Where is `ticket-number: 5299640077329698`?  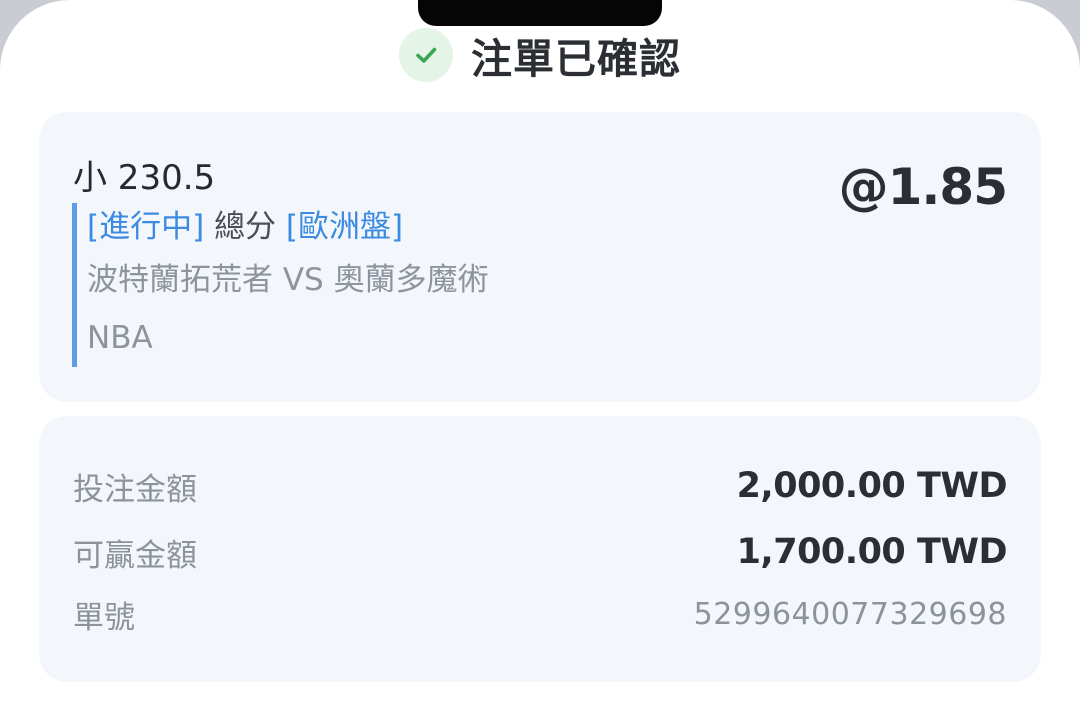
ticket-number: 5299640077329698 is located at coordinates (850, 614).